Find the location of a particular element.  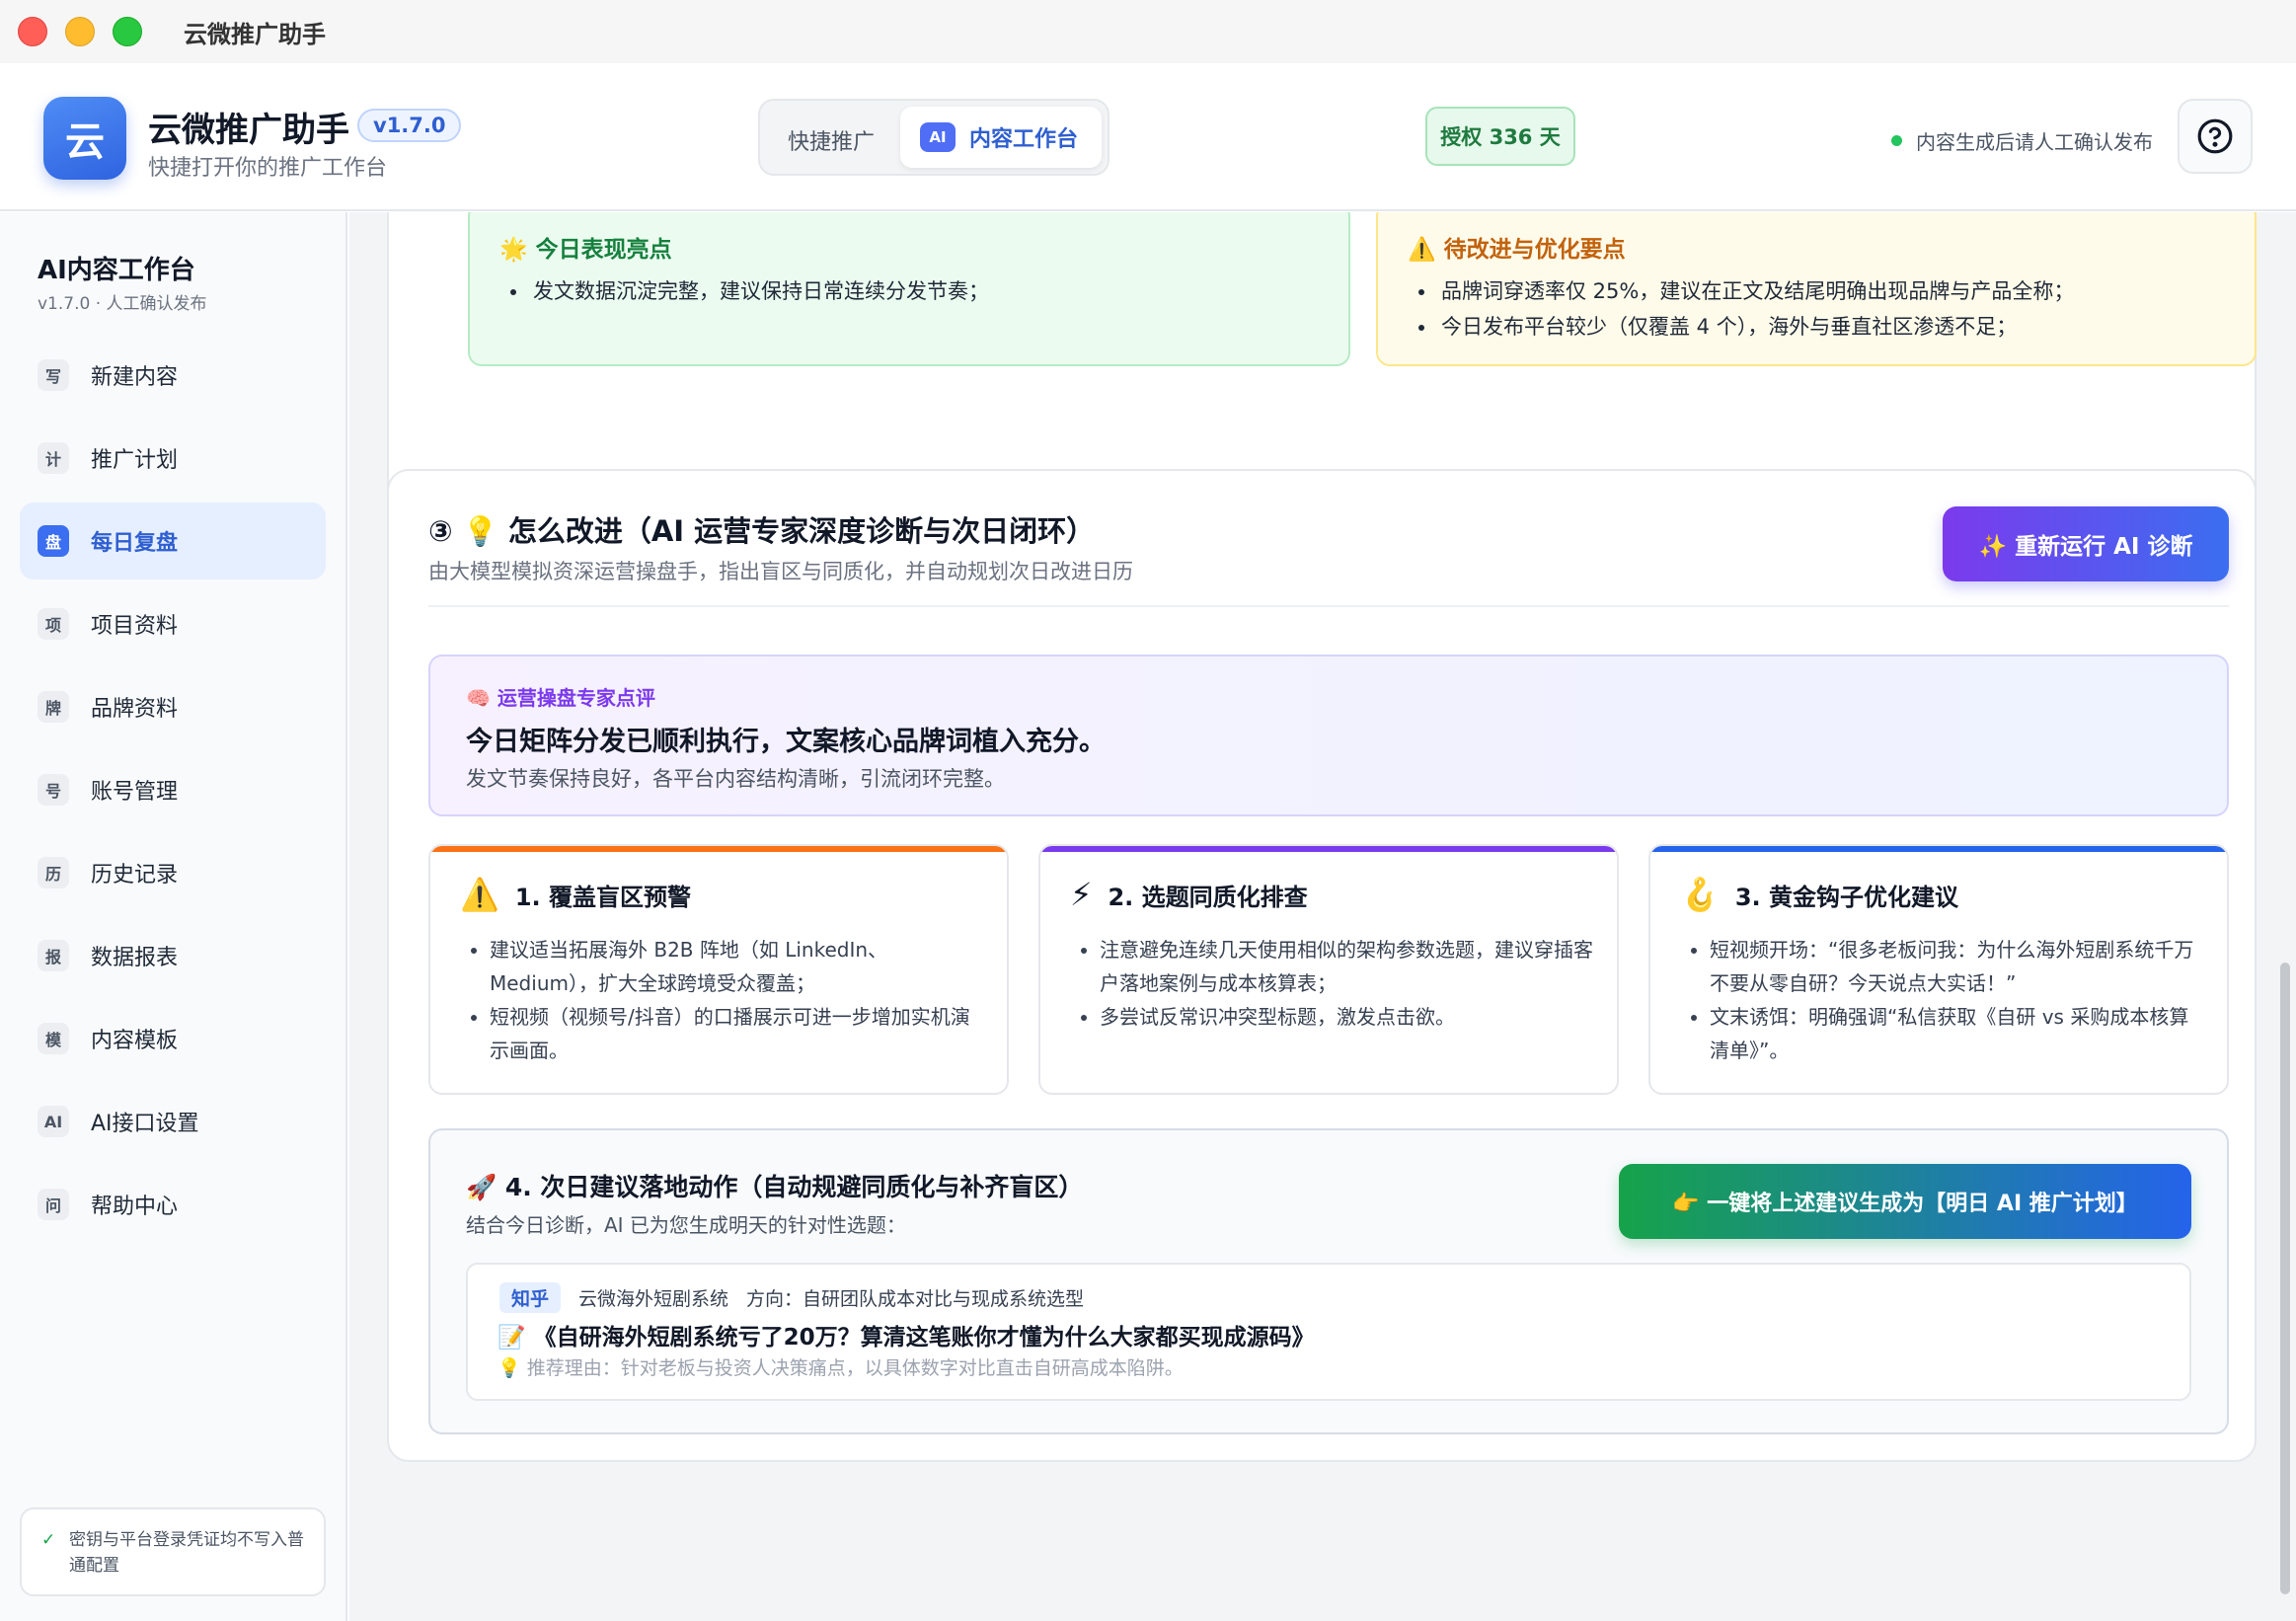

next-day-action-subtitle: 结合今日诊断，AI 已为您生成明天的针对性选题： is located at coordinates (686, 1225).